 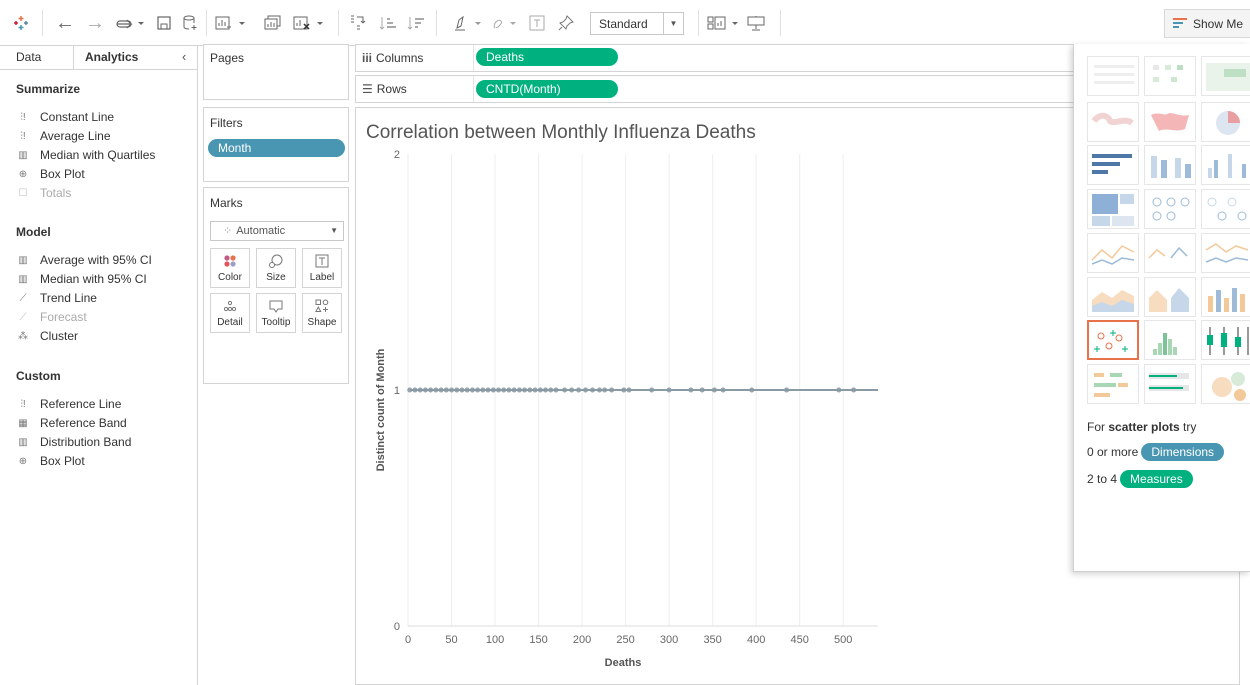 What do you see at coordinates (1225, 297) in the screenshot?
I see `show-me-dual-combination-tile` at bounding box center [1225, 297].